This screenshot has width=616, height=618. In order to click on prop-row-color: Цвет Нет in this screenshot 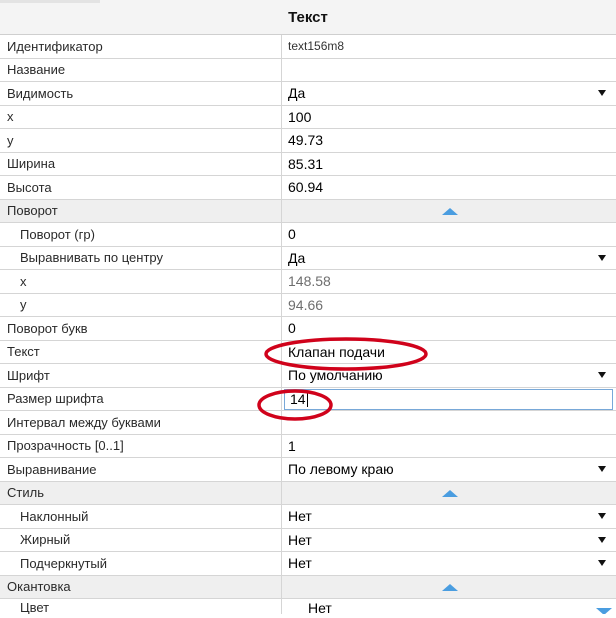, I will do `click(308, 606)`.